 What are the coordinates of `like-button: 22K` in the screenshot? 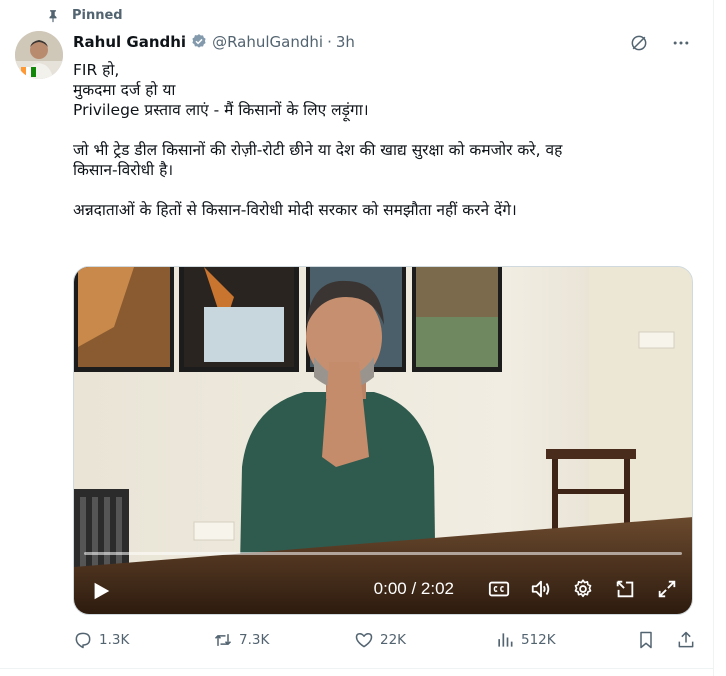 It's located at (380, 640).